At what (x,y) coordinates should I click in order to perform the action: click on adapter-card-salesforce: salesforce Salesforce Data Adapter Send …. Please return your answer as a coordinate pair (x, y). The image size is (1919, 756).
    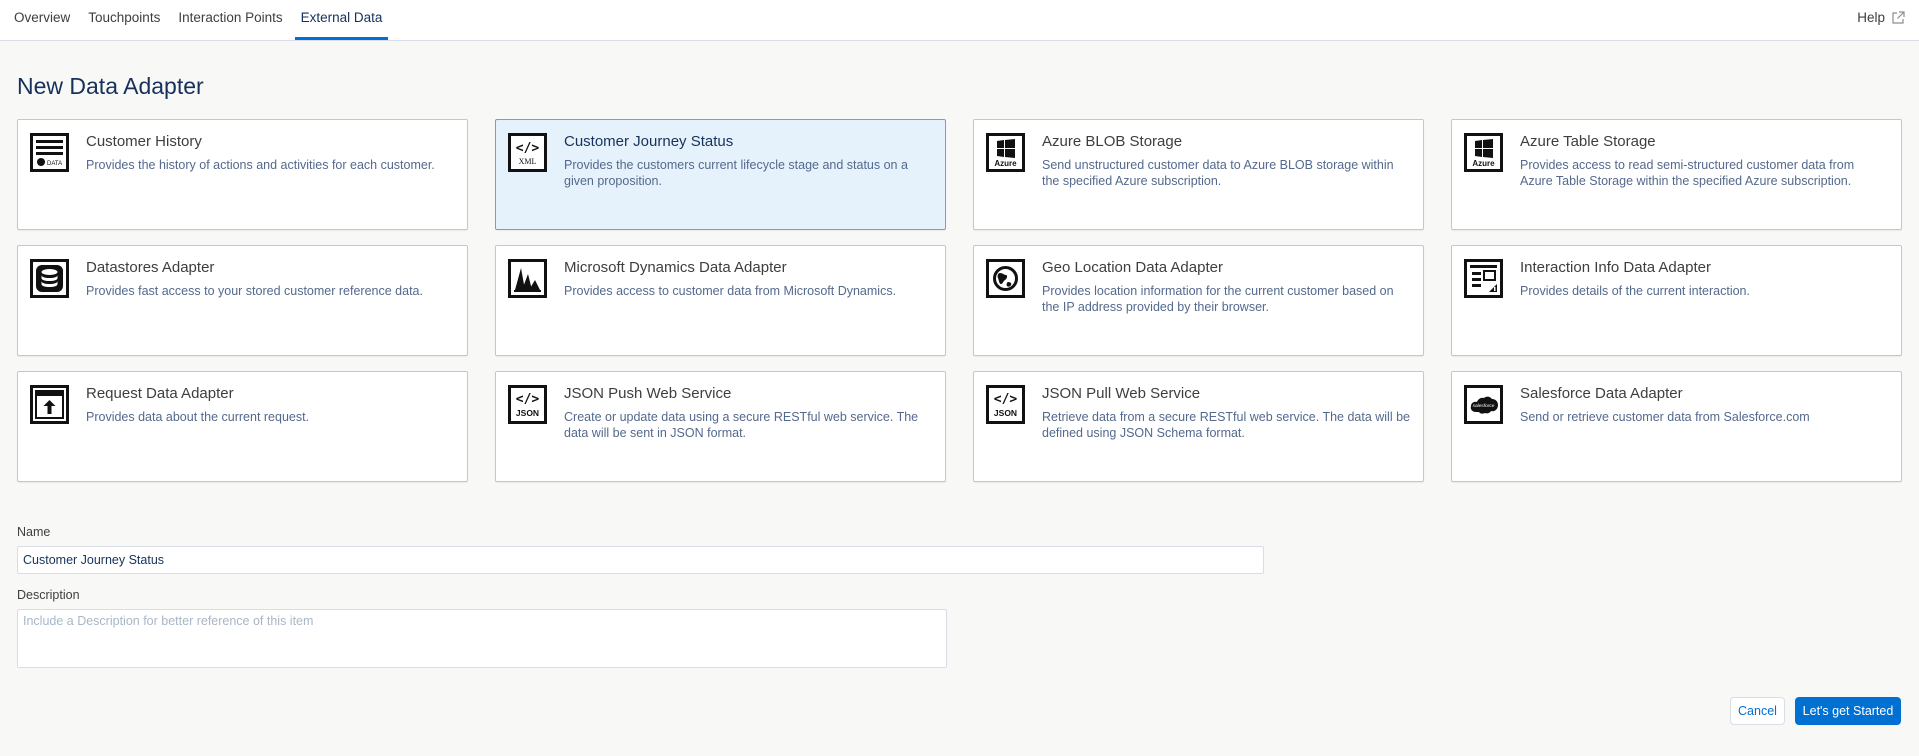
    Looking at the image, I should click on (1676, 426).